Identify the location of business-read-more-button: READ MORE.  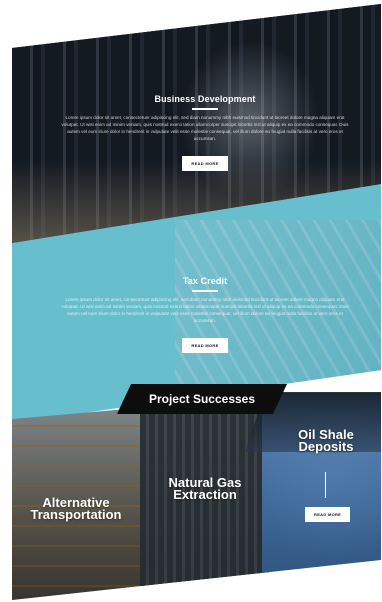
(205, 163).